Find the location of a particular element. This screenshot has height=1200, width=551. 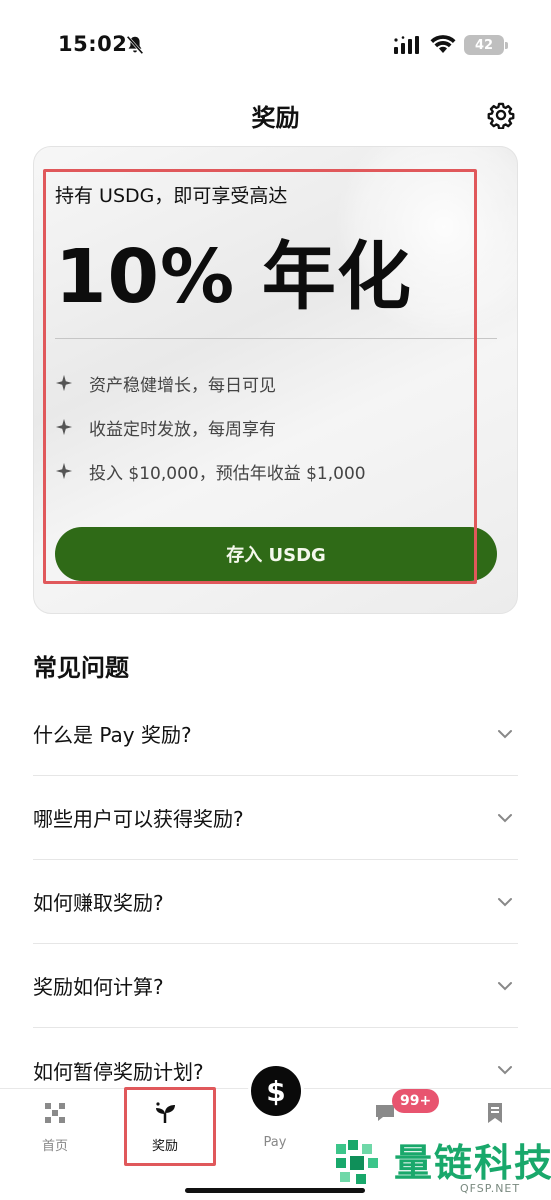

settings-button is located at coordinates (501, 115).